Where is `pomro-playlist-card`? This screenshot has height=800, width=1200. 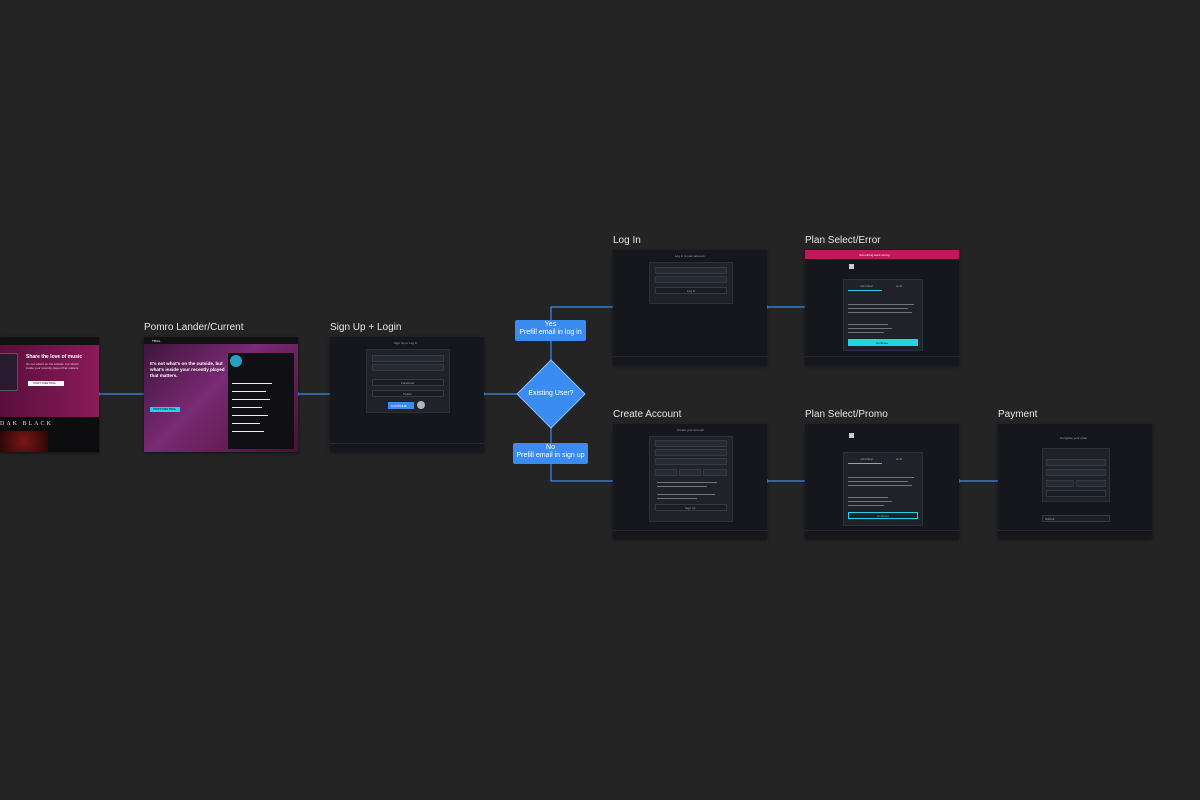
pomro-playlist-card is located at coordinates (261, 401).